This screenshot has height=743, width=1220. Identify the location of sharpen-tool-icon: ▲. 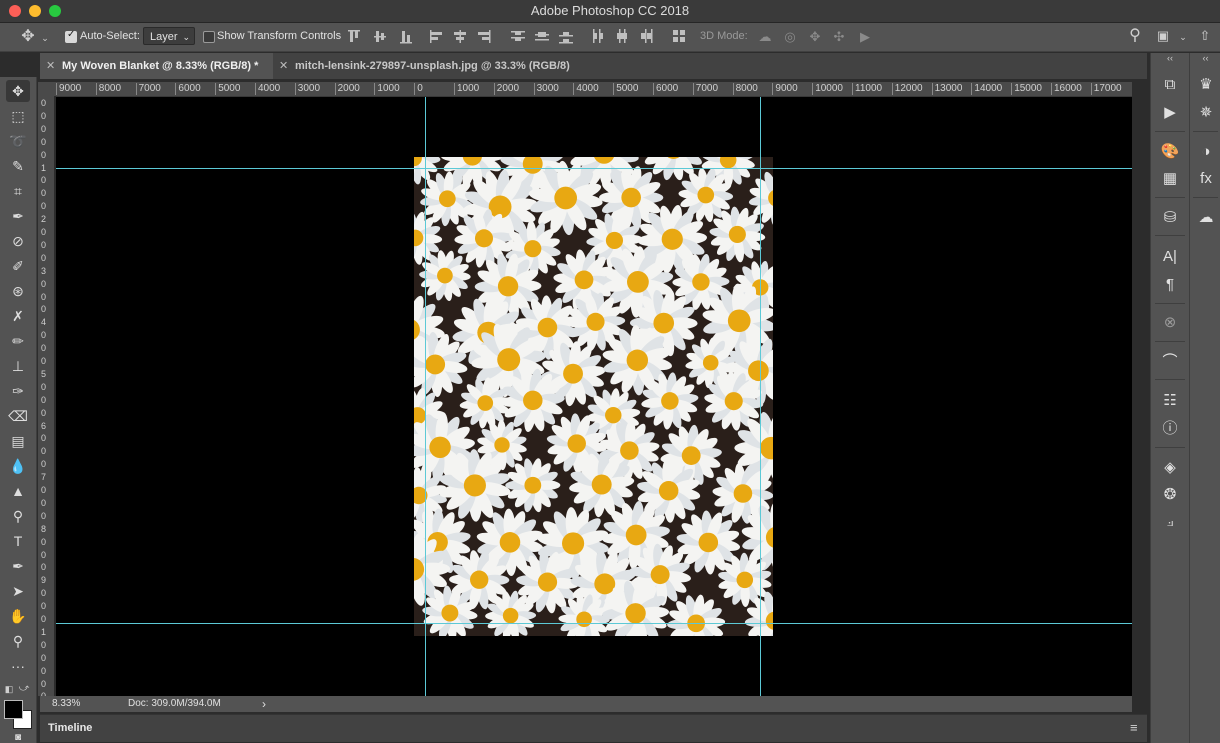
(18, 491).